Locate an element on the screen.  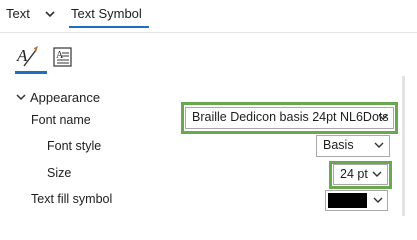
size-dropdown: 24 pt is located at coordinates (360, 174).